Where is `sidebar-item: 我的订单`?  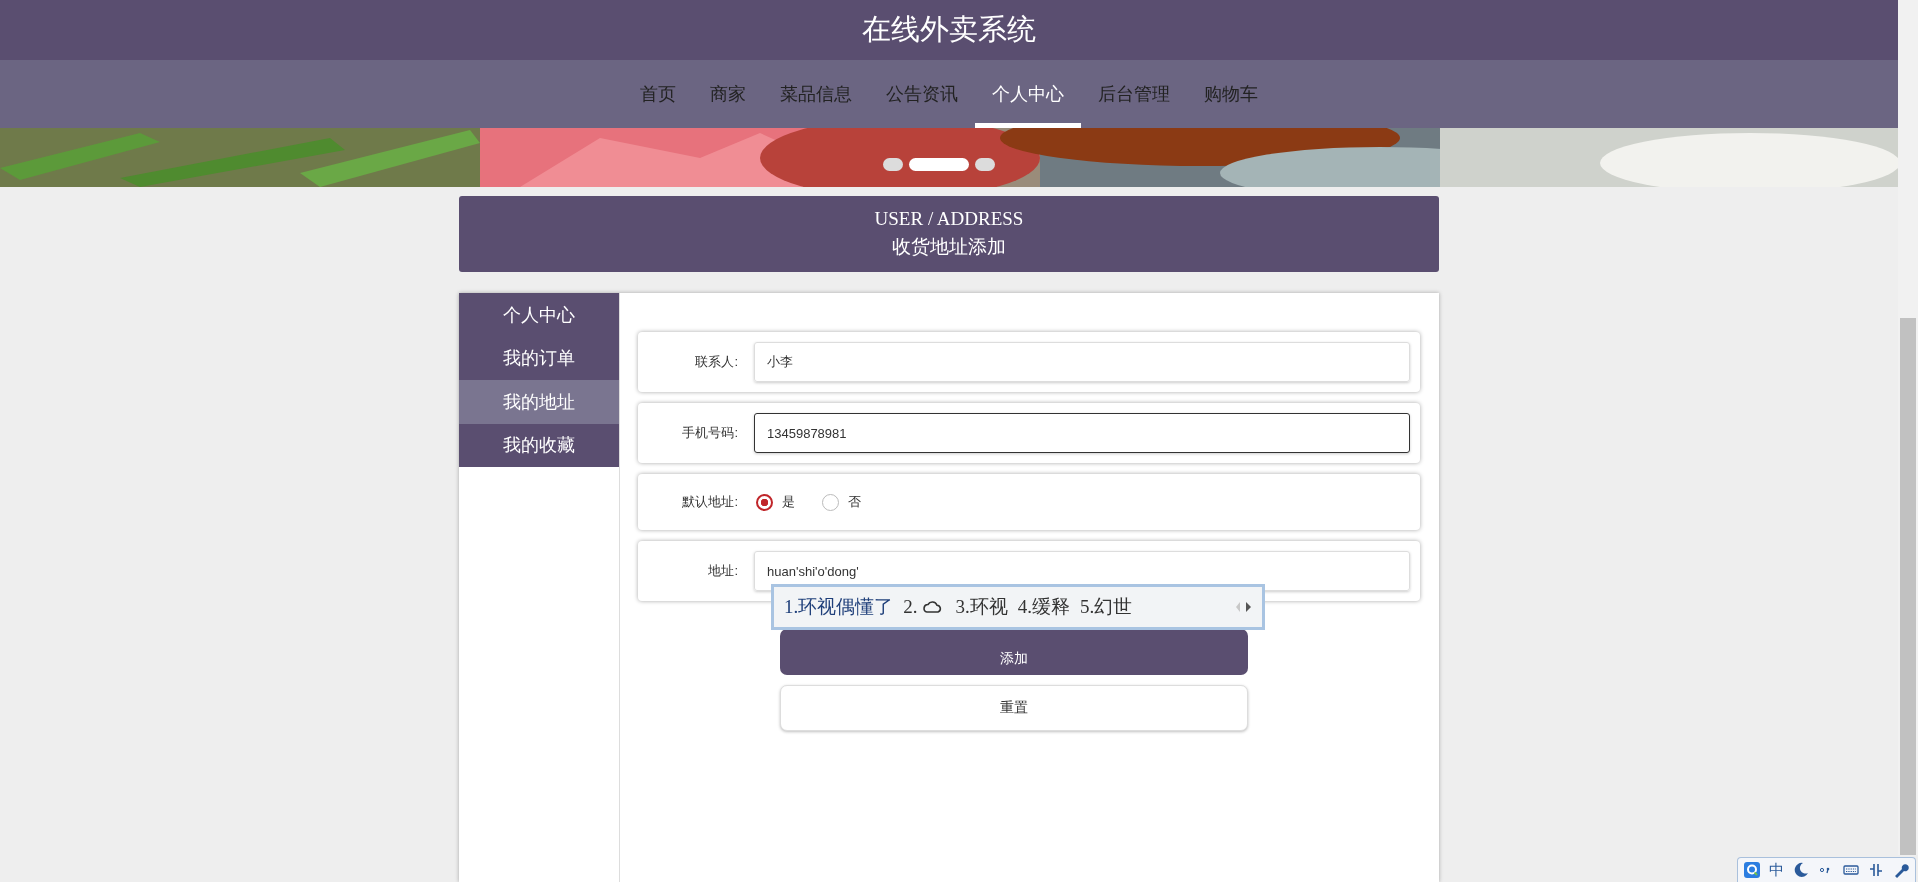
sidebar-item: 我的订单 is located at coordinates (539, 358).